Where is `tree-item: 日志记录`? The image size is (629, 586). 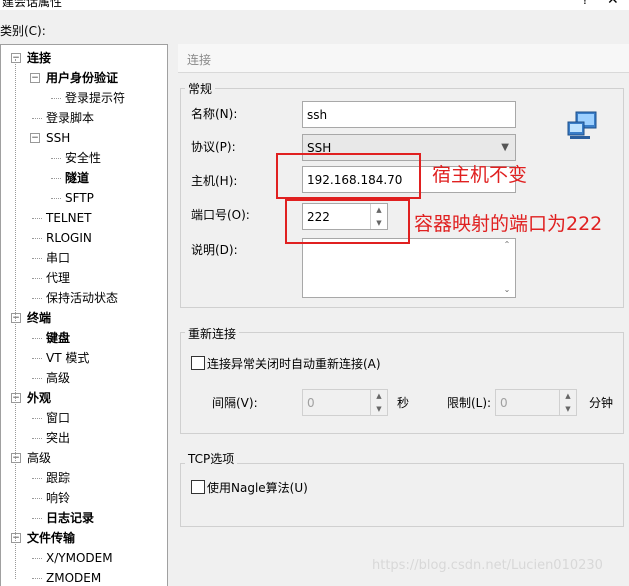
tree-item: 日志记录 is located at coordinates (70, 518).